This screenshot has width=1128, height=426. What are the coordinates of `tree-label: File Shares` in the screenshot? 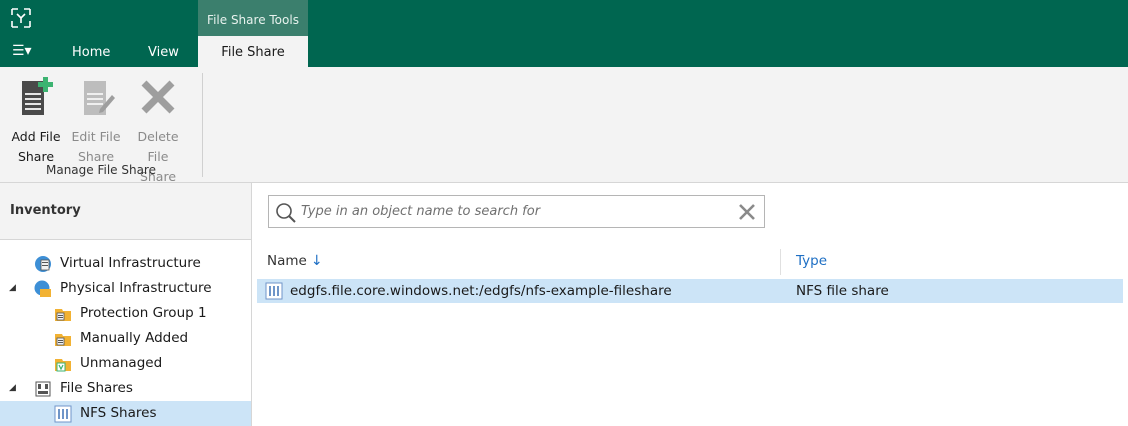 It's located at (96, 388).